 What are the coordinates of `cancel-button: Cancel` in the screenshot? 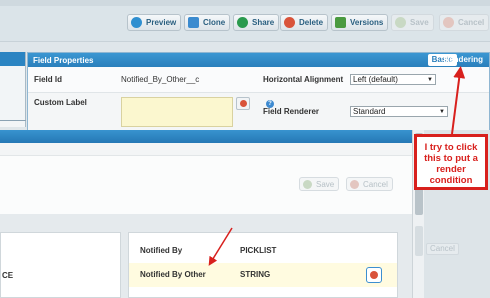 It's located at (464, 22).